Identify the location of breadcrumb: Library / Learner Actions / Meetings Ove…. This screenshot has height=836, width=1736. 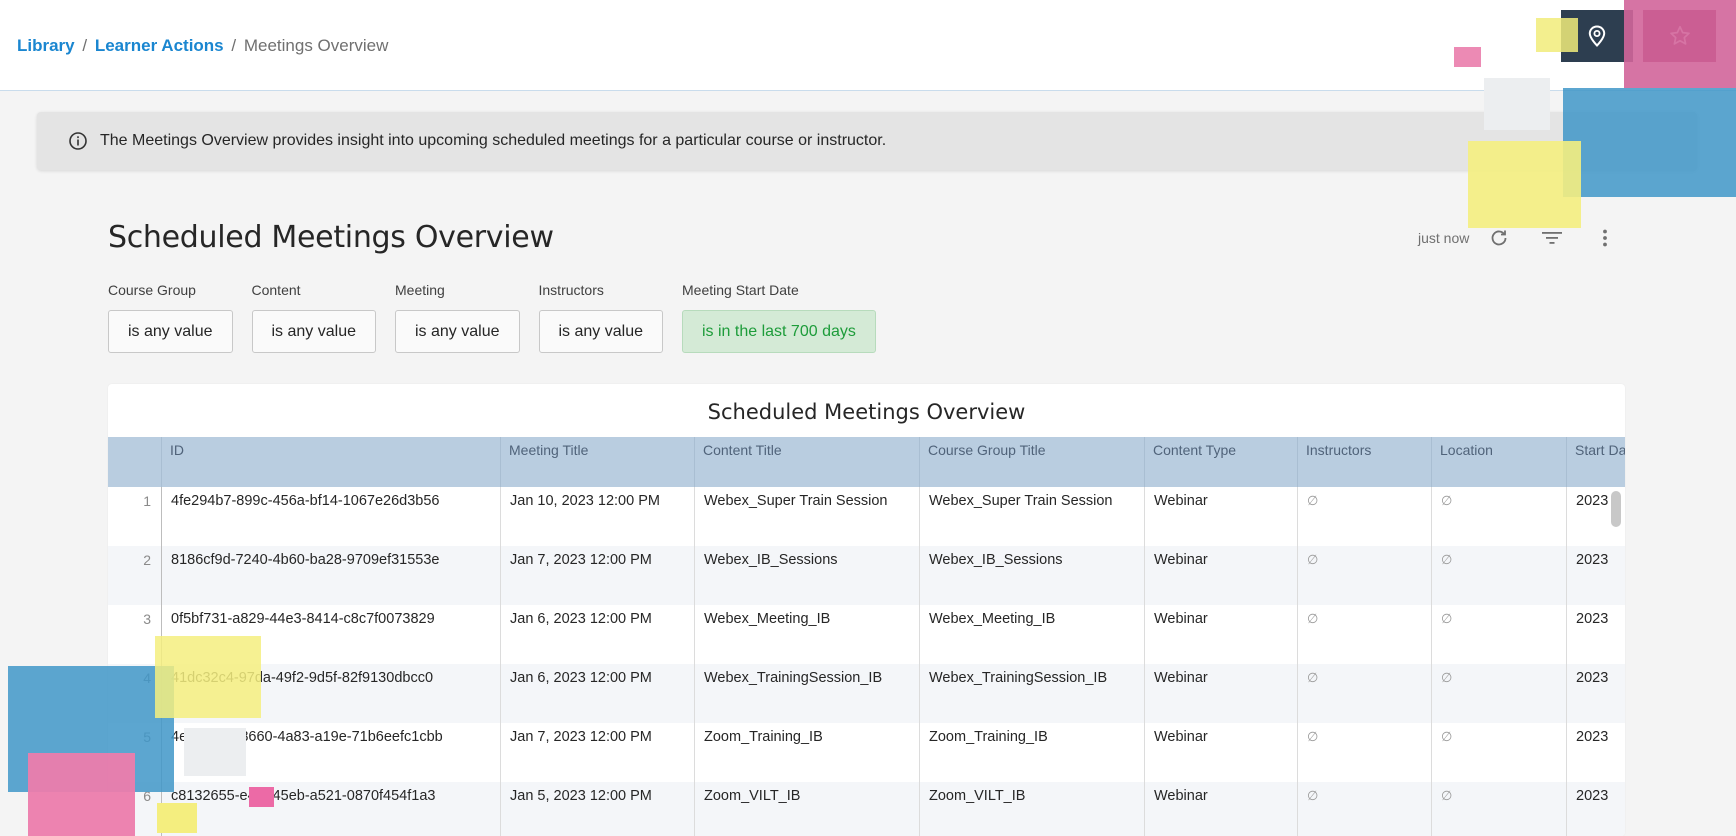
(202, 46).